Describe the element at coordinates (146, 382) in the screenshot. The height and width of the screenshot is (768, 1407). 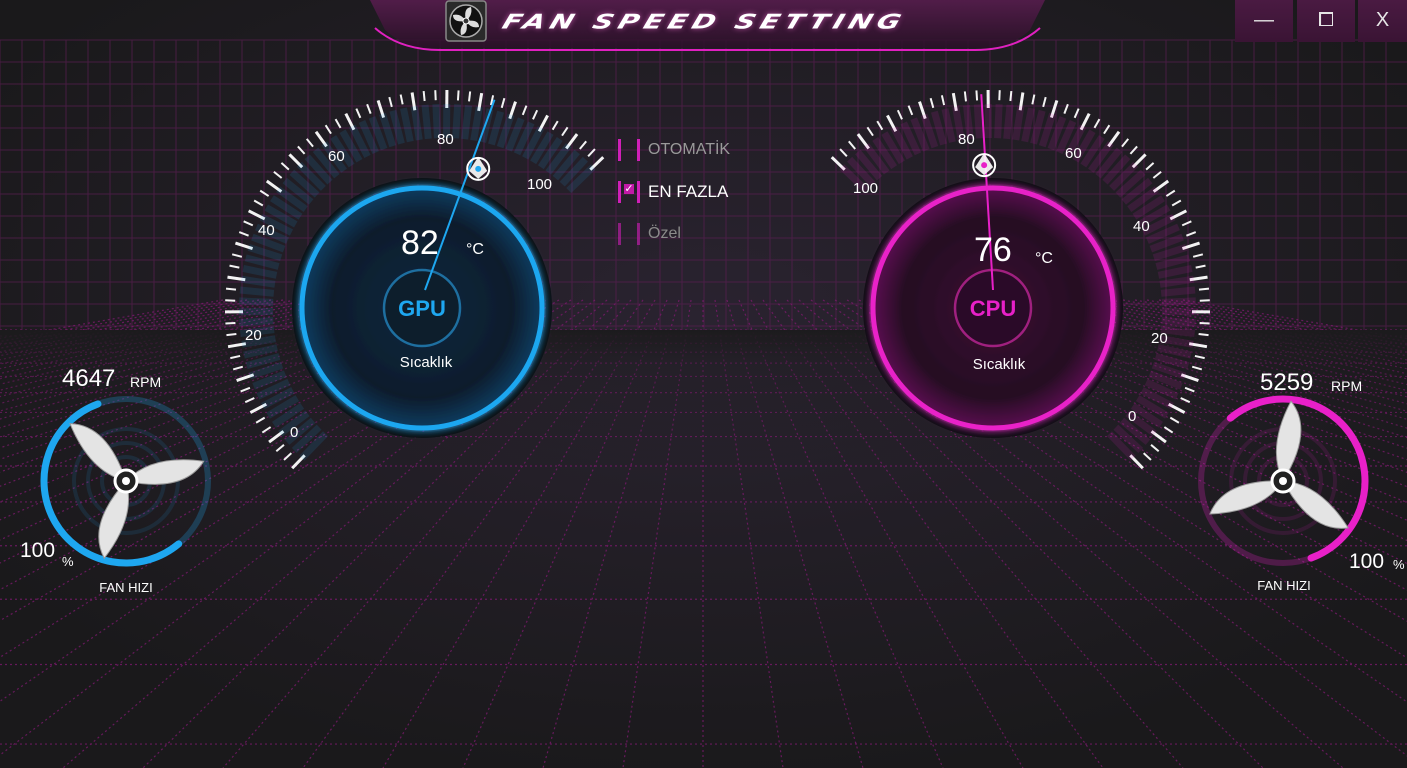
I see `gpu-fan-rpm-unit: RPM` at that location.